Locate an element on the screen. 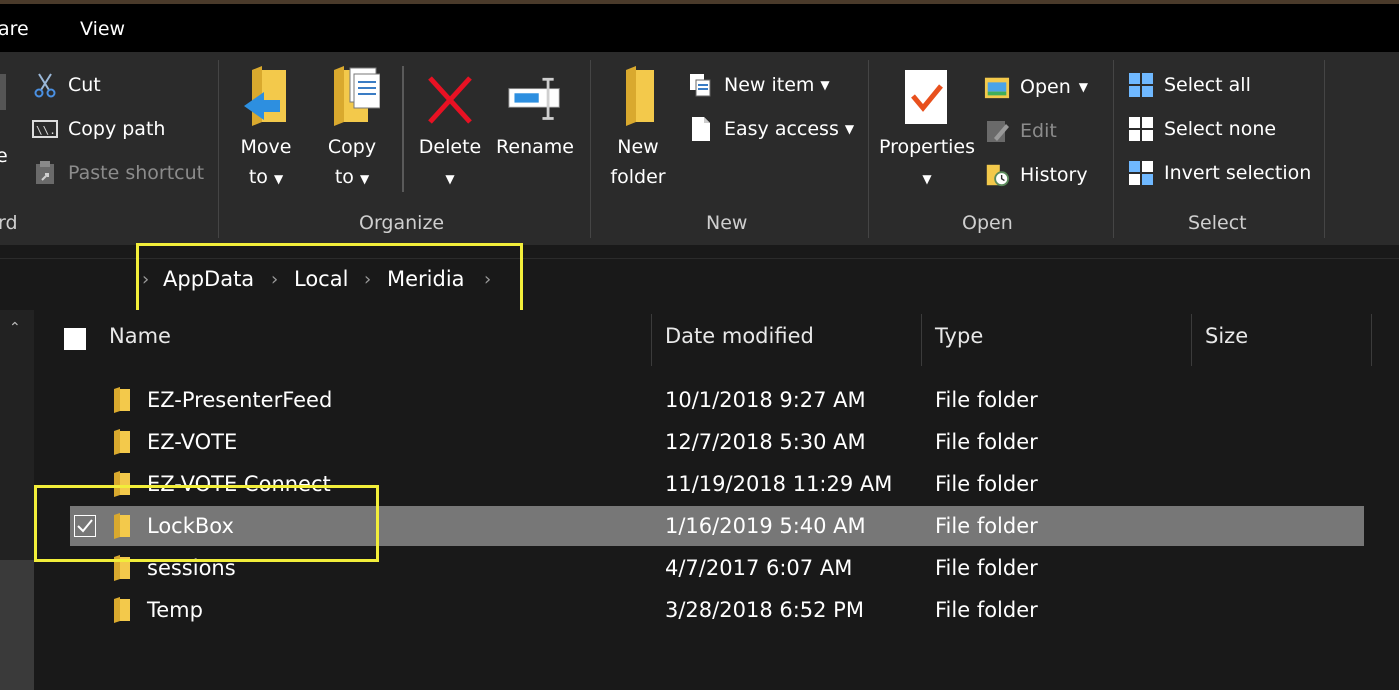  open-group-label: Open is located at coordinates (987, 223).